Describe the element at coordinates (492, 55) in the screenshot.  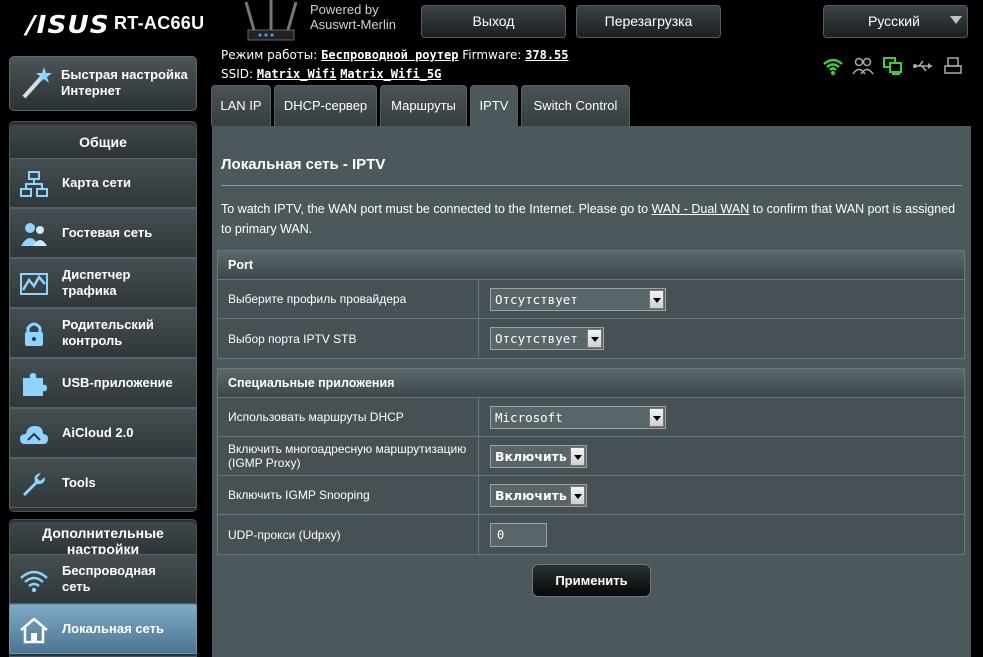
I see `firmware-label: Firmware:` at that location.